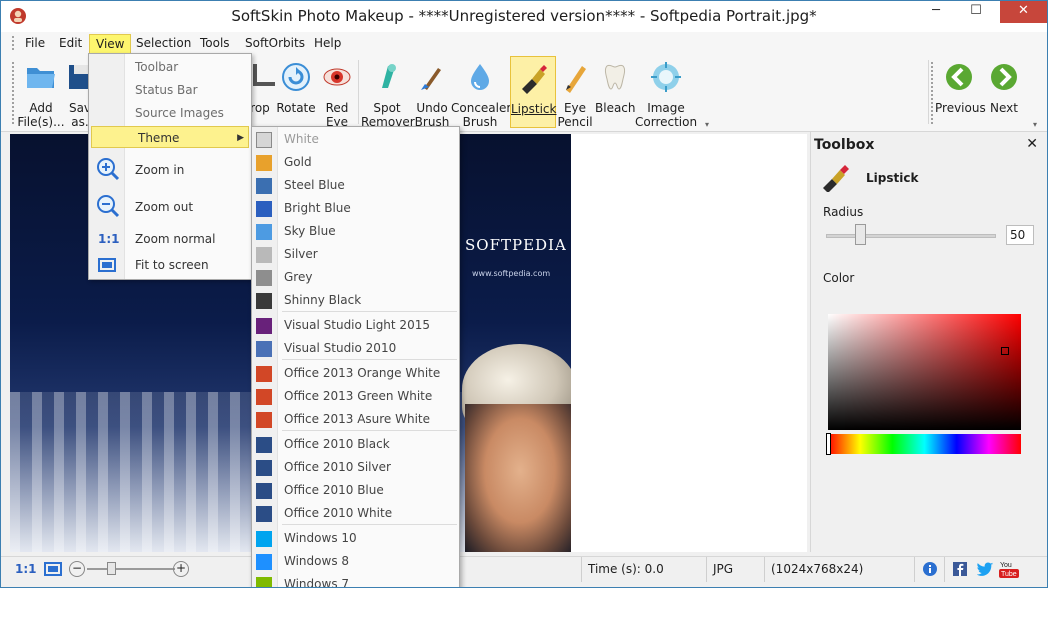 This screenshot has width=1048, height=623. What do you see at coordinates (355, 208) in the screenshot?
I see `theme-item-bright-blue: Bright Blue` at bounding box center [355, 208].